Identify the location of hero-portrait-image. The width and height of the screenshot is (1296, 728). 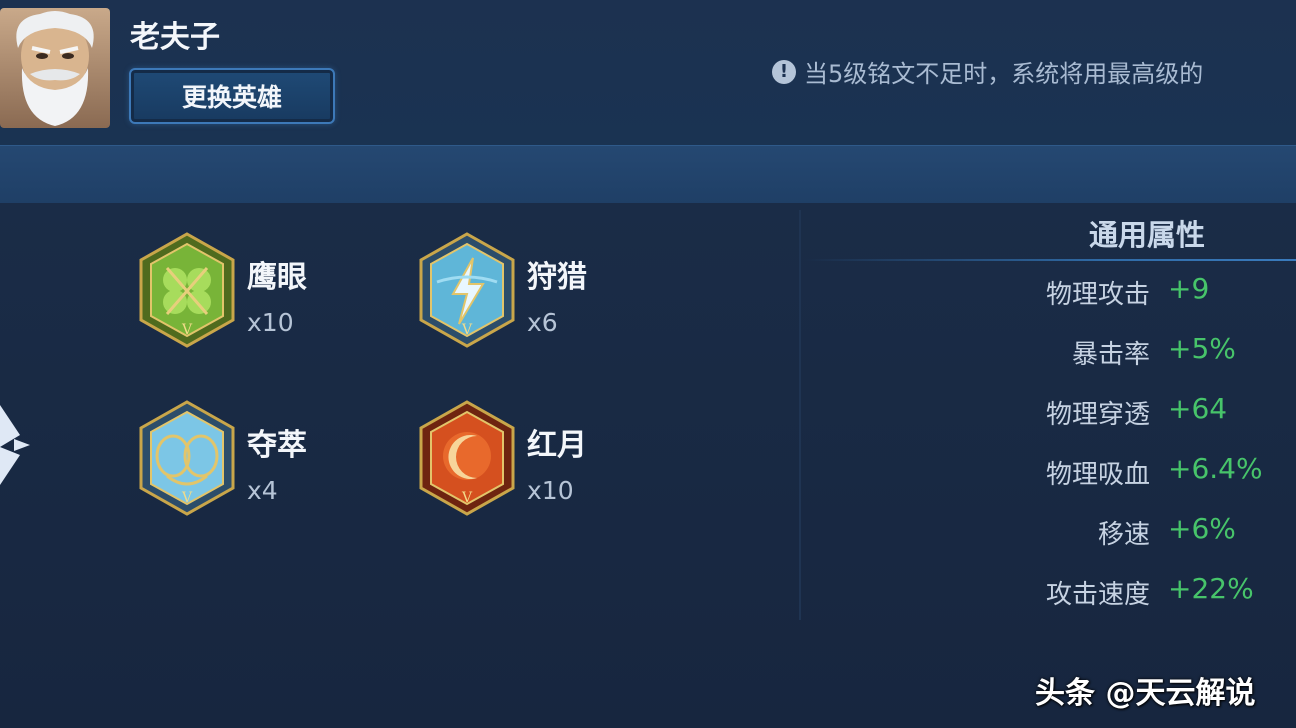
(55, 68).